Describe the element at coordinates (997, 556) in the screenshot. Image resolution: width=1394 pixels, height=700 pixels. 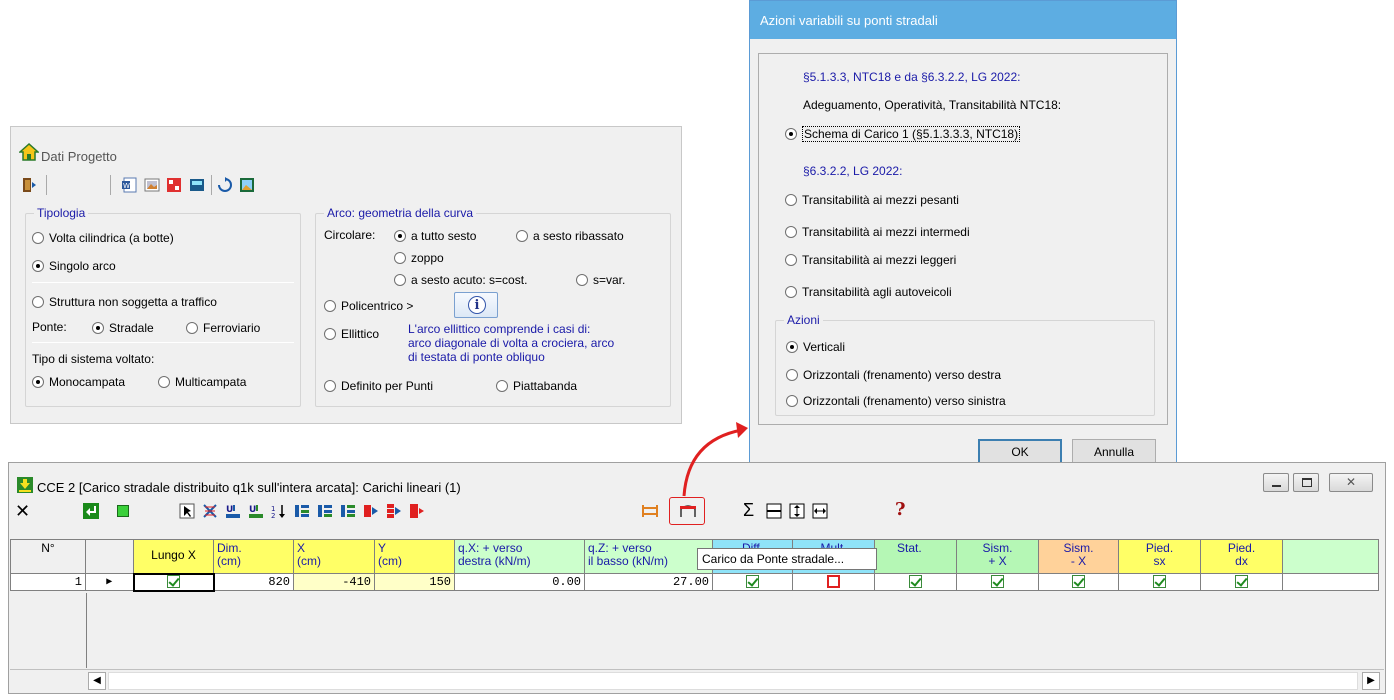
I see `col-sism-plus: Sism. + X` at that location.